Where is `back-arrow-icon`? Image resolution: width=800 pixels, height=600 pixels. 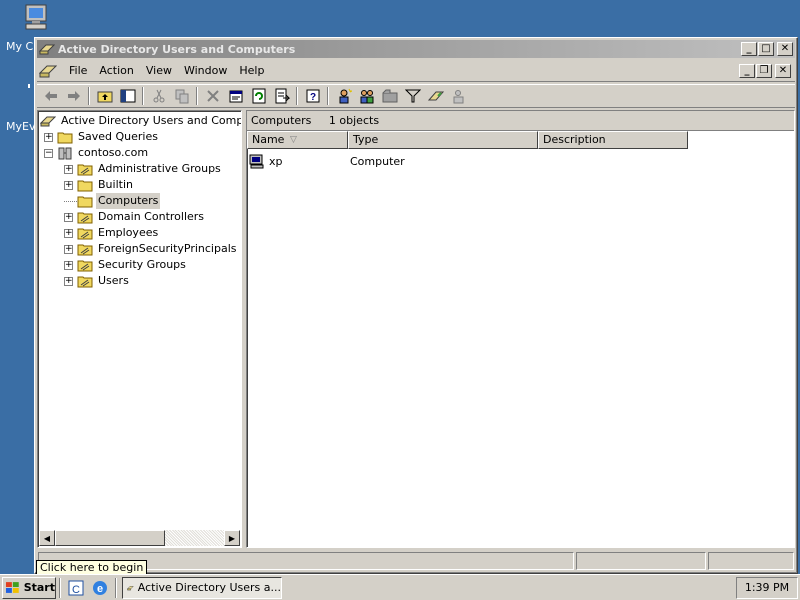 back-arrow-icon is located at coordinates (50, 96).